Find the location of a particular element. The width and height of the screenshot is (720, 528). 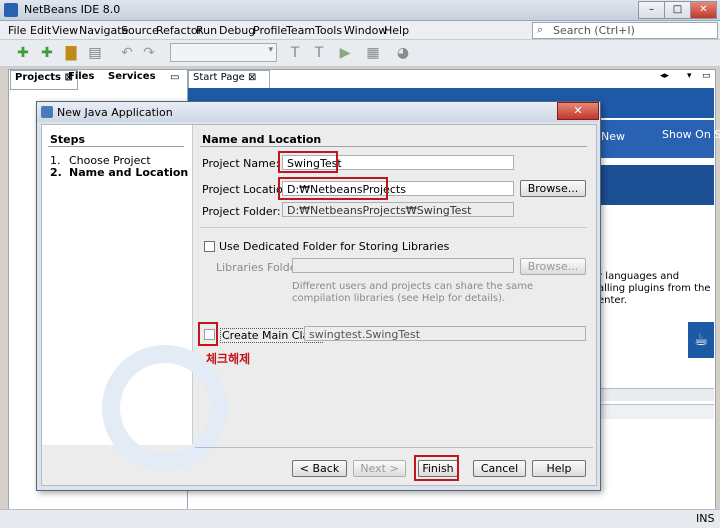

tab-files: Files is located at coordinates (81, 79).